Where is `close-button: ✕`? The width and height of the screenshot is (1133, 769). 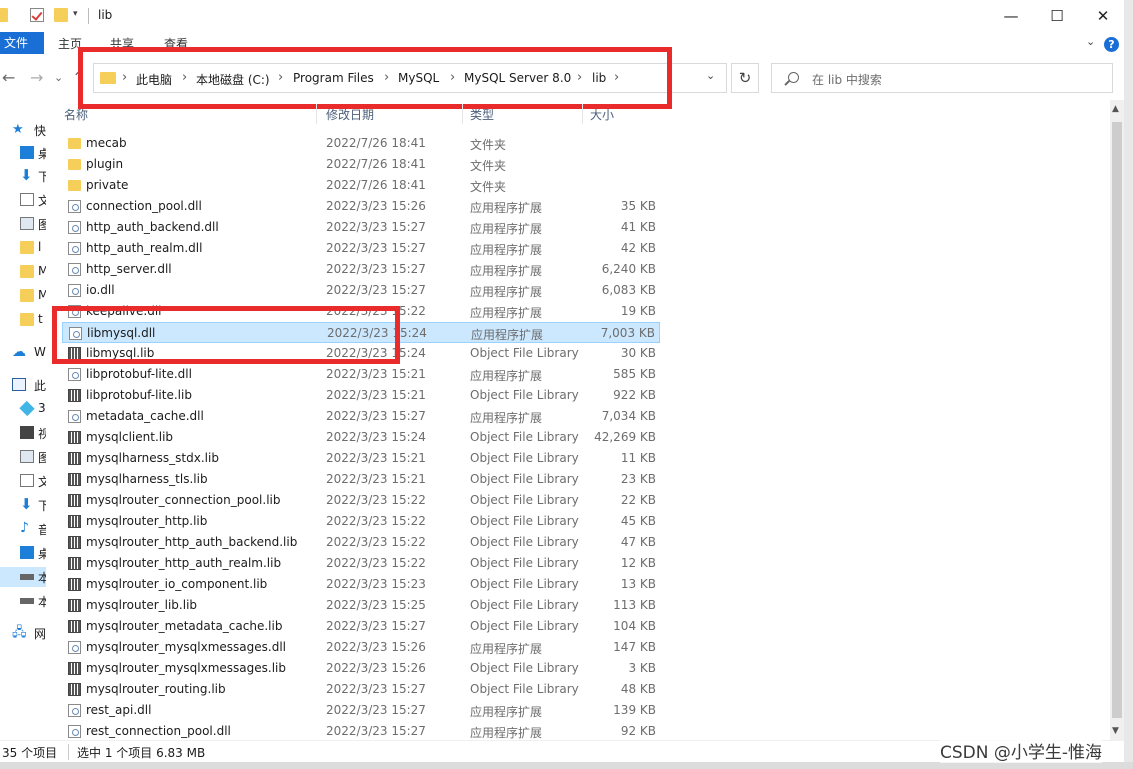
close-button: ✕ is located at coordinates (1103, 16).